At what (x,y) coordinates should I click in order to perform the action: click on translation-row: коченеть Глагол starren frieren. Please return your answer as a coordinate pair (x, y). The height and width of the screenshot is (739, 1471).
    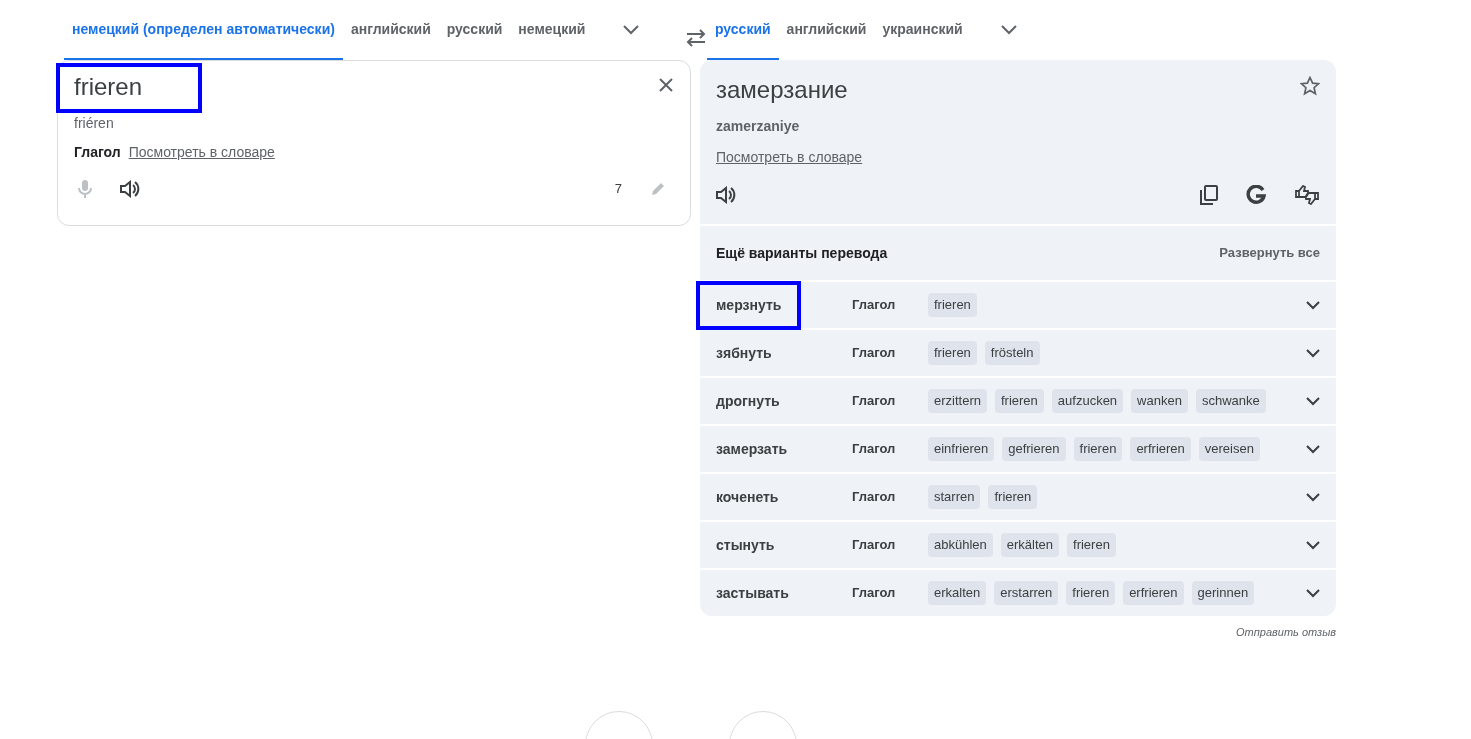
    Looking at the image, I should click on (1018, 496).